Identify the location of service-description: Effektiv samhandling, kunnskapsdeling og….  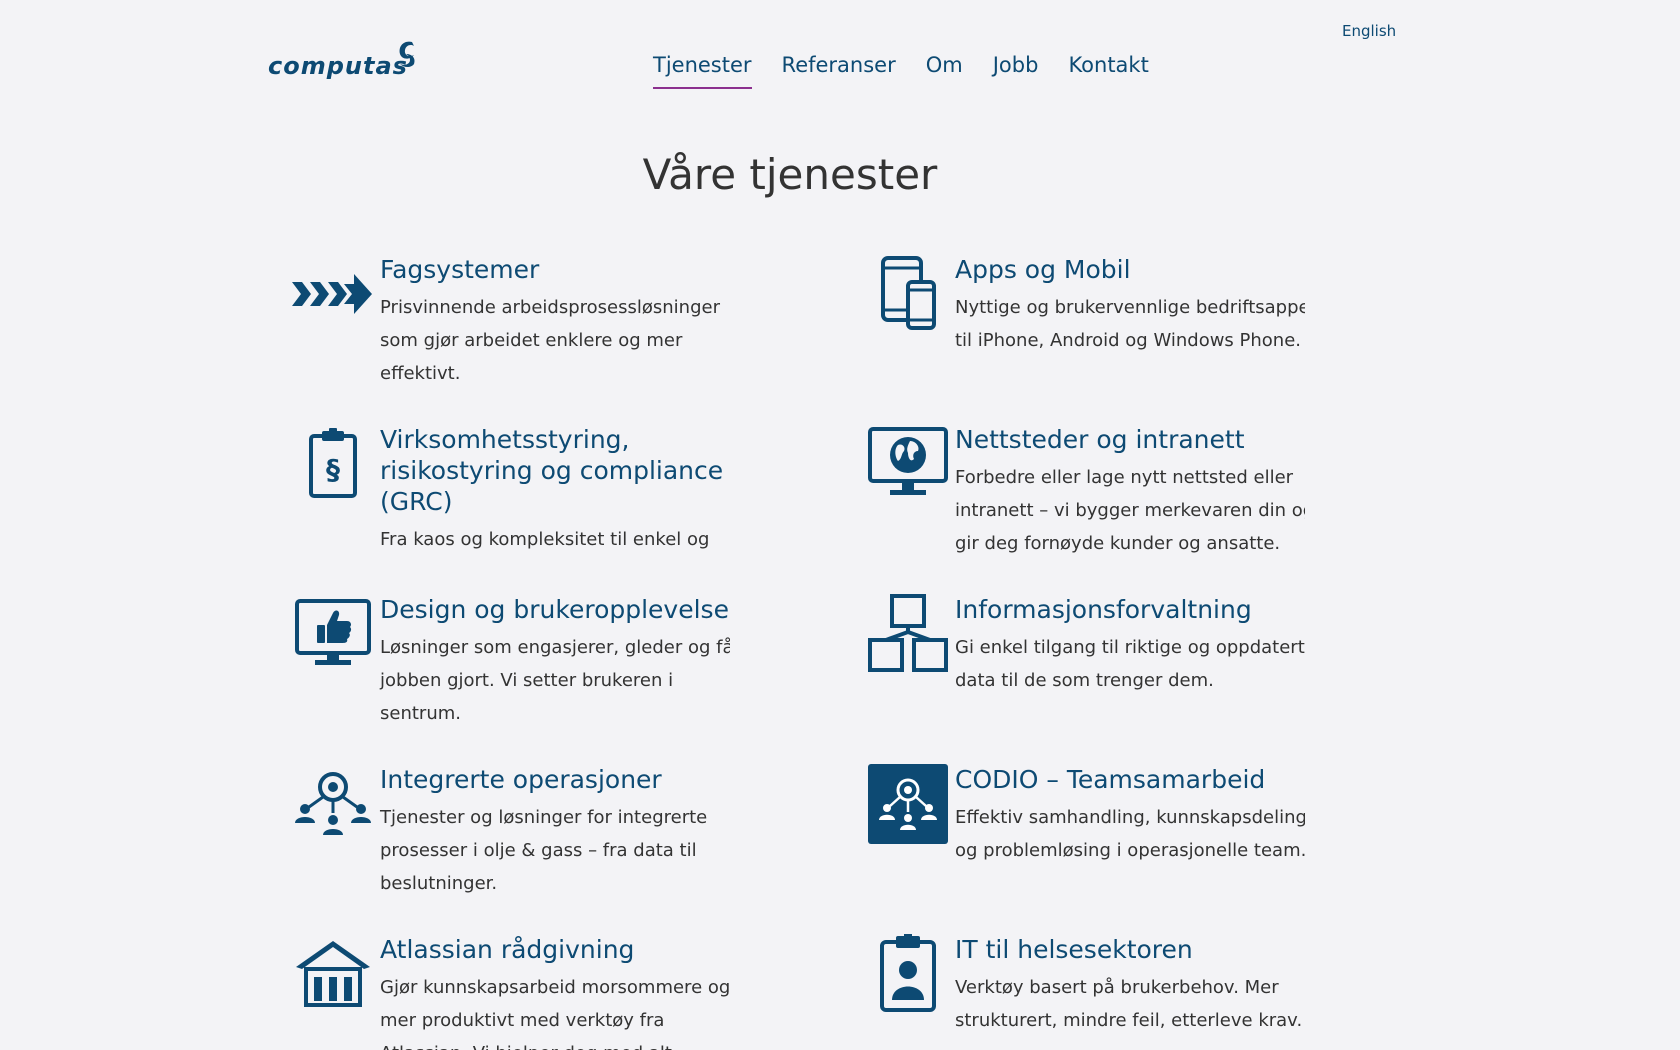
(1130, 834).